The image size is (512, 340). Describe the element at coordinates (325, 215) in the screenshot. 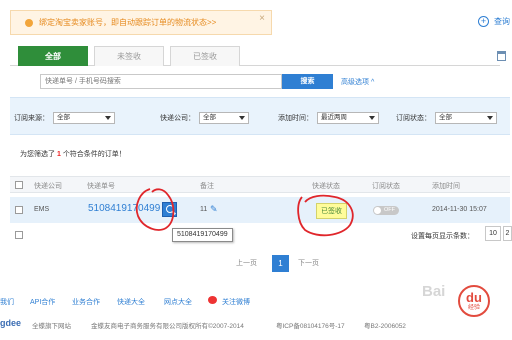

I see `annotation-circle-status` at that location.